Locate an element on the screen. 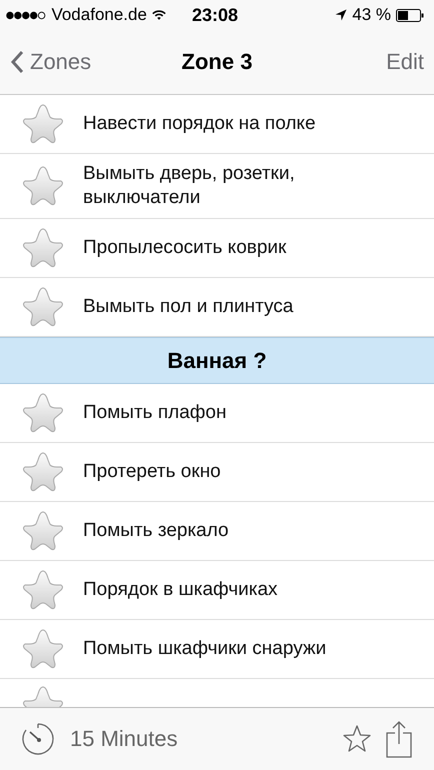 This screenshot has height=770, width=434. task-row: Вымыть дверь, розетки, выключатели is located at coordinates (217, 186).